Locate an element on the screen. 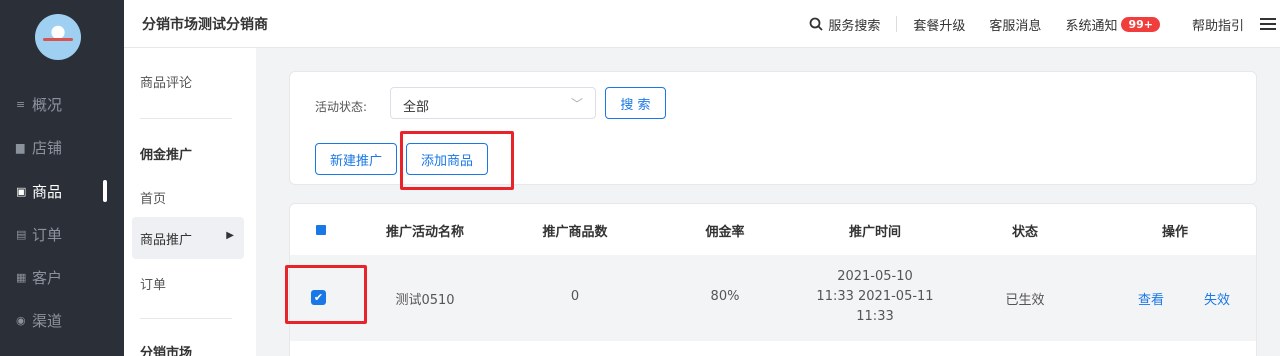  customer-icon: ▦ is located at coordinates (21, 277).